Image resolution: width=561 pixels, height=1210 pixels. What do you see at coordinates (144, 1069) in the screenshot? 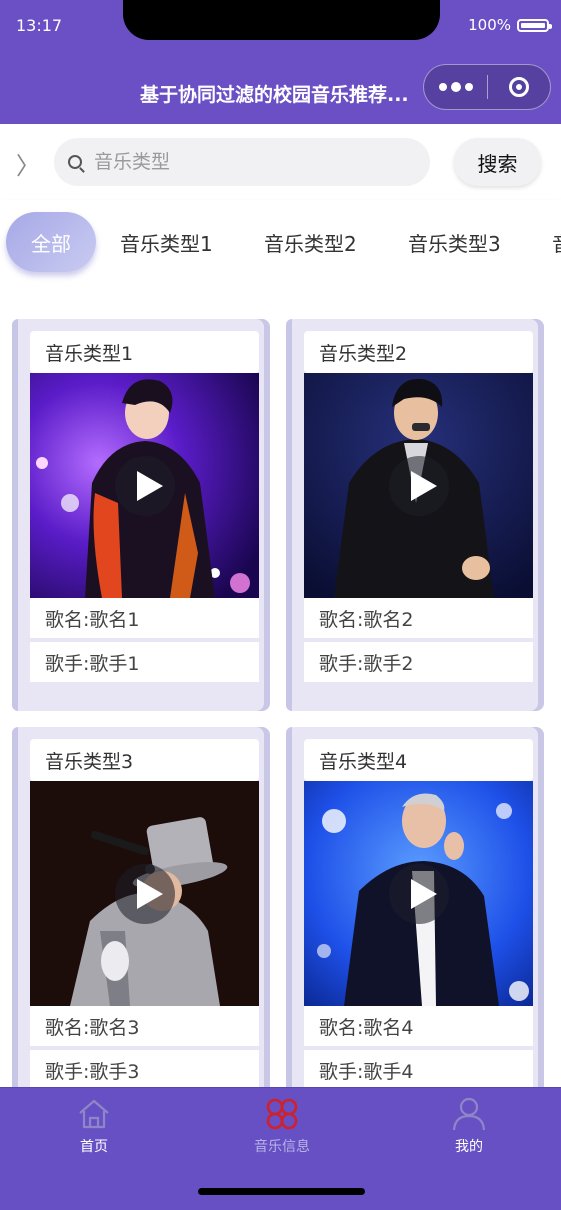
I see `card-singer-name: 歌手:歌手3` at bounding box center [144, 1069].